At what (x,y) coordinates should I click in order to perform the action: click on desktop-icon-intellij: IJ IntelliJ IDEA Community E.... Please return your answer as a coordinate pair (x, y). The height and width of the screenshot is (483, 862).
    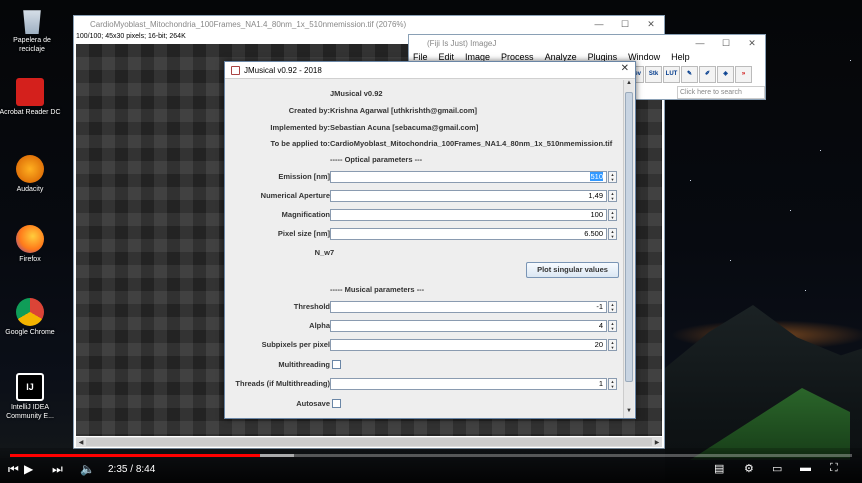
    Looking at the image, I should click on (31, 397).